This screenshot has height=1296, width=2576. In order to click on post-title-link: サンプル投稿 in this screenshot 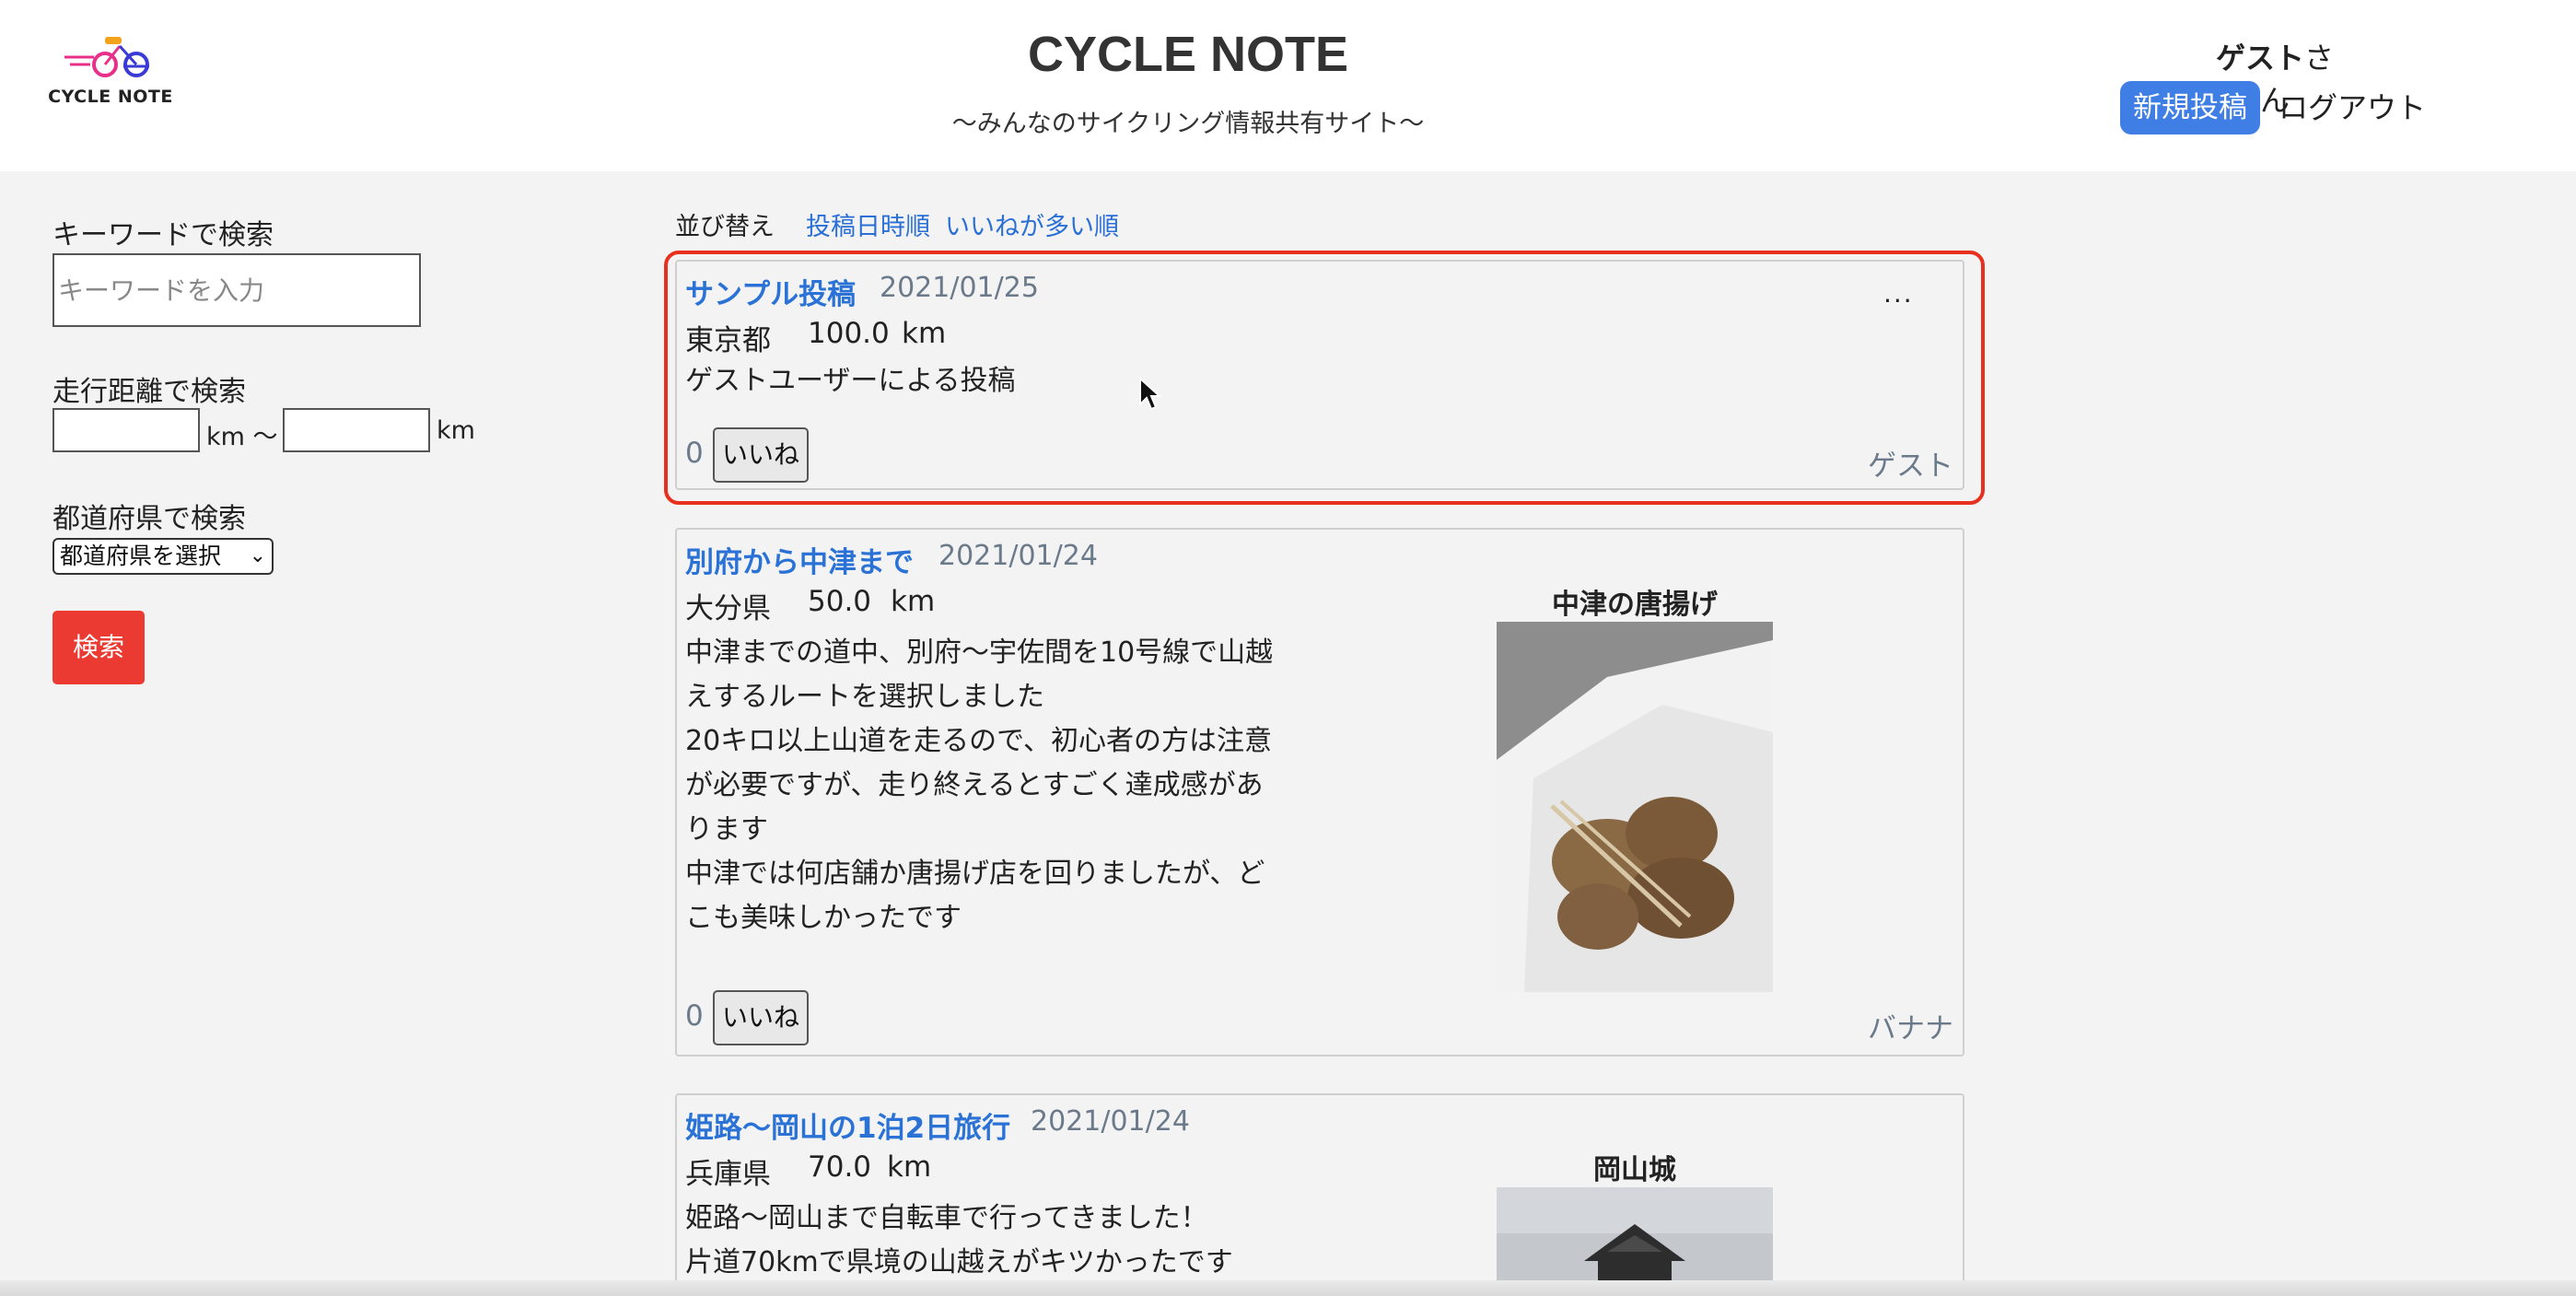, I will do `click(770, 291)`.